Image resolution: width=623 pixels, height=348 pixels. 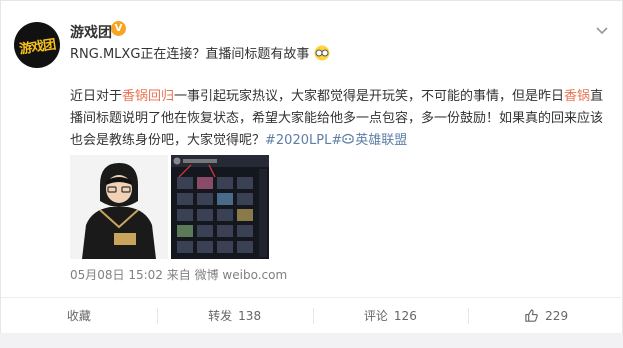 I want to click on body-text-2: 一事引起玩家热议，大家都觉得是开玩笑，不可能的事情，但是昨日, so click(x=369, y=96).